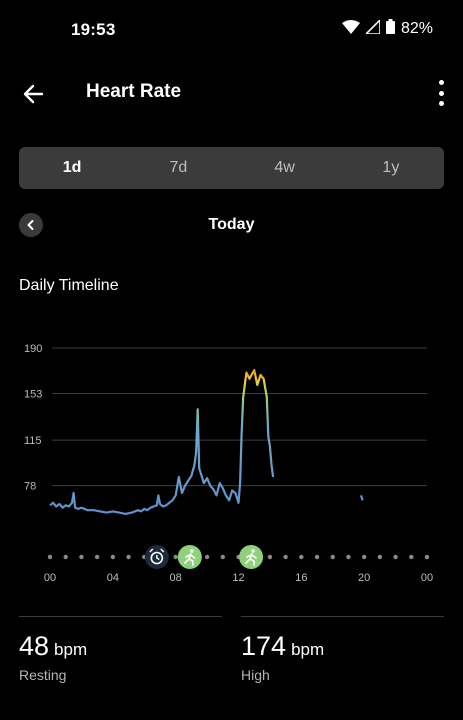 The height and width of the screenshot is (720, 463). I want to click on date-navigator: Today, so click(231, 225).